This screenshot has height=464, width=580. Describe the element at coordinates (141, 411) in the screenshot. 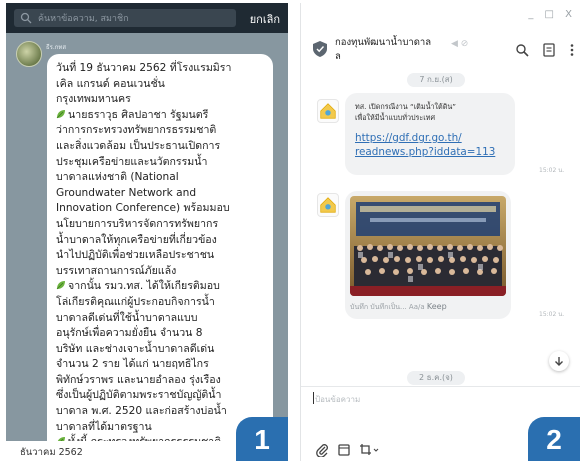

I see `message-text: บาดาล พ.ศ. 2520 และก่อสร้างบ่อน้ำ` at that location.